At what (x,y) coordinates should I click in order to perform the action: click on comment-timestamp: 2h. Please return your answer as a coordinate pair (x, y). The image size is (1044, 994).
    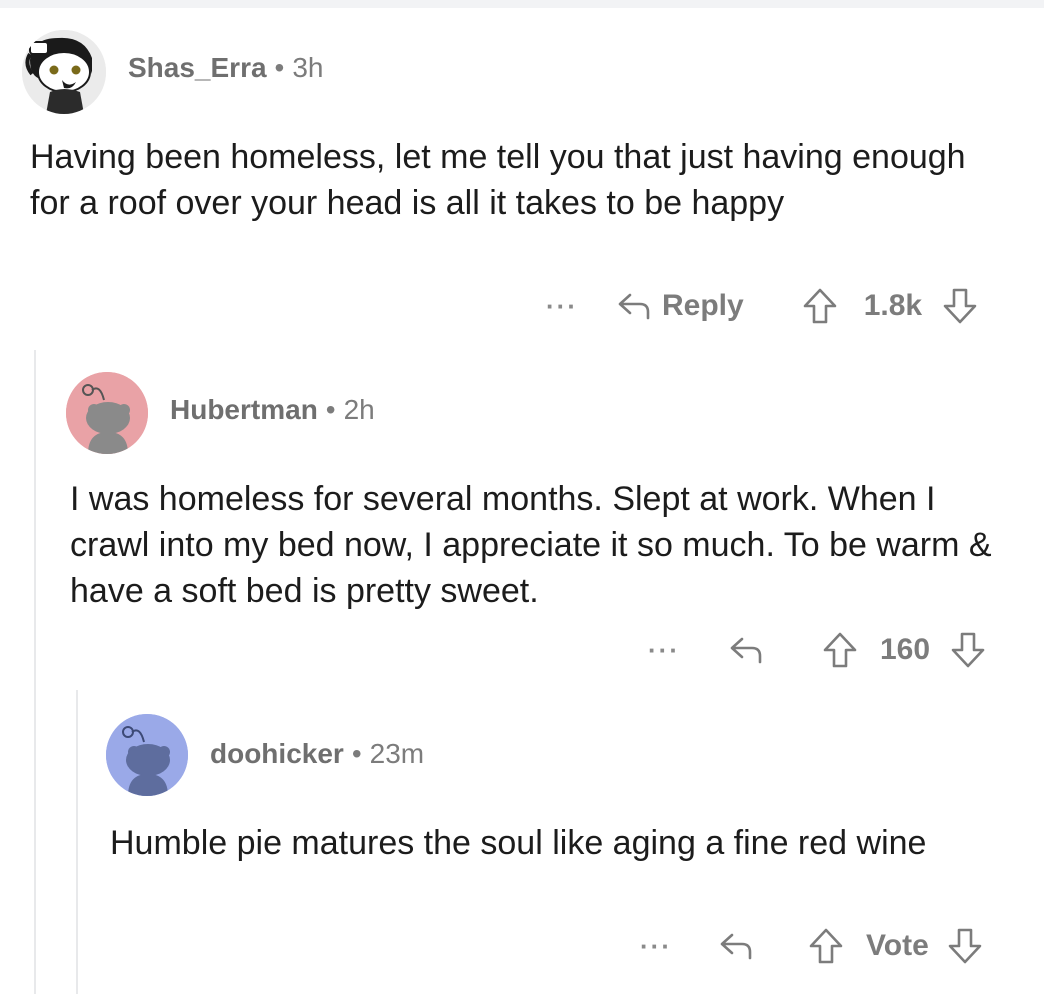
    Looking at the image, I should click on (359, 409).